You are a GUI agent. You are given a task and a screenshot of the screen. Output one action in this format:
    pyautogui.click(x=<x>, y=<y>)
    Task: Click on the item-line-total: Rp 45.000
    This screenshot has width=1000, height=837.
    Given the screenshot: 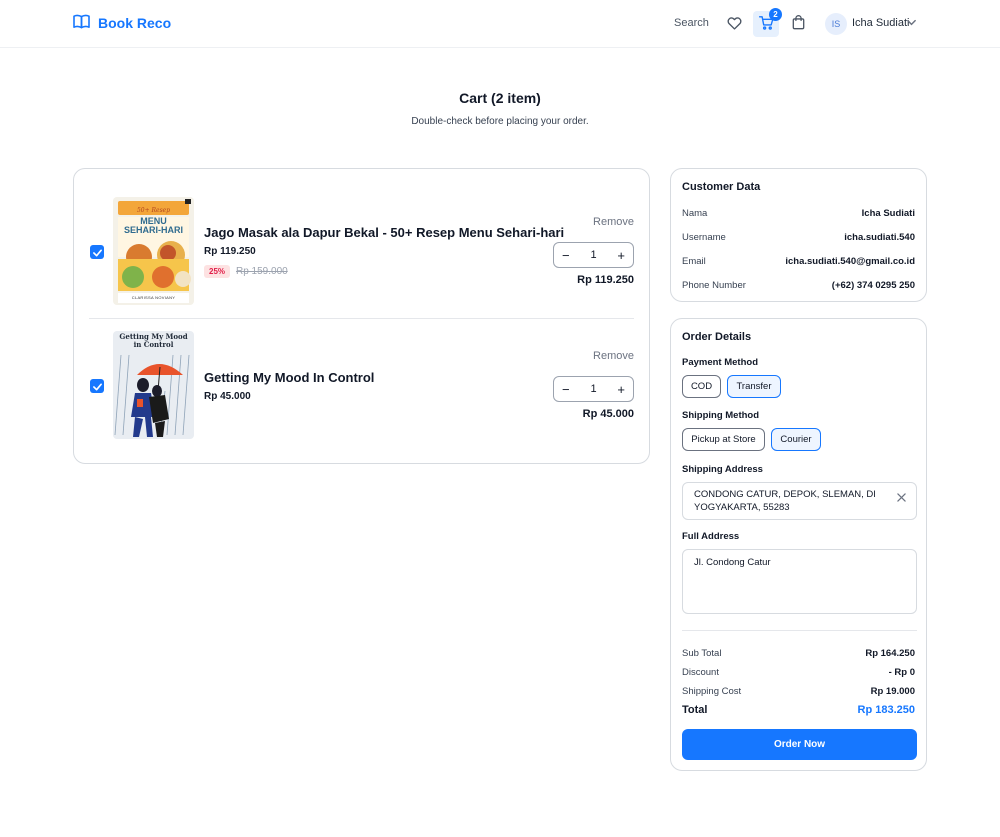 What is the action you would take?
    pyautogui.click(x=608, y=414)
    